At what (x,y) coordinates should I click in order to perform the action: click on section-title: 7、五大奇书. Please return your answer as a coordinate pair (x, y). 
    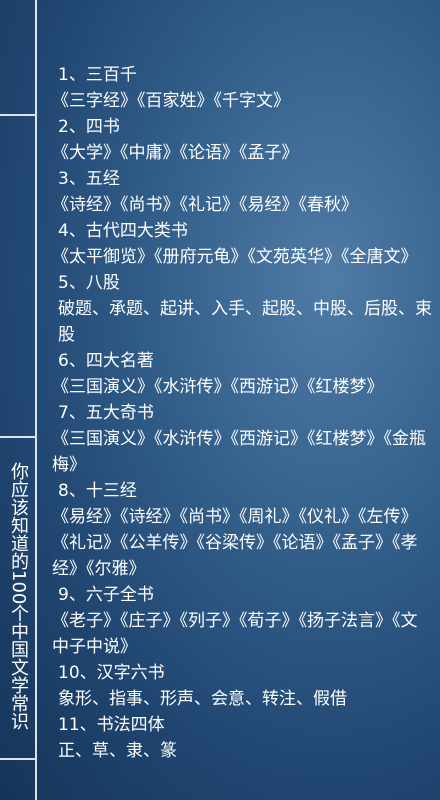
    Looking at the image, I should click on (106, 413).